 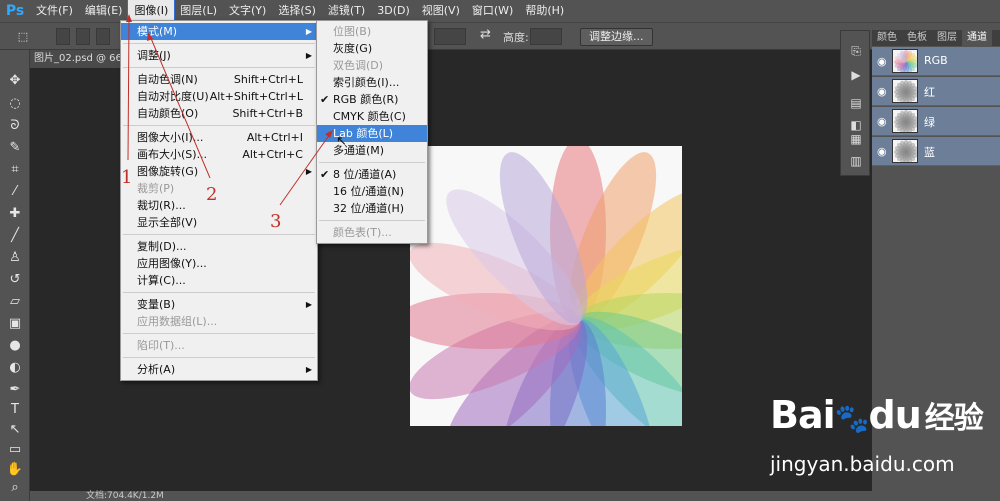 What do you see at coordinates (15, 302) in the screenshot?
I see `eraser-tool-icon: ▱` at bounding box center [15, 302].